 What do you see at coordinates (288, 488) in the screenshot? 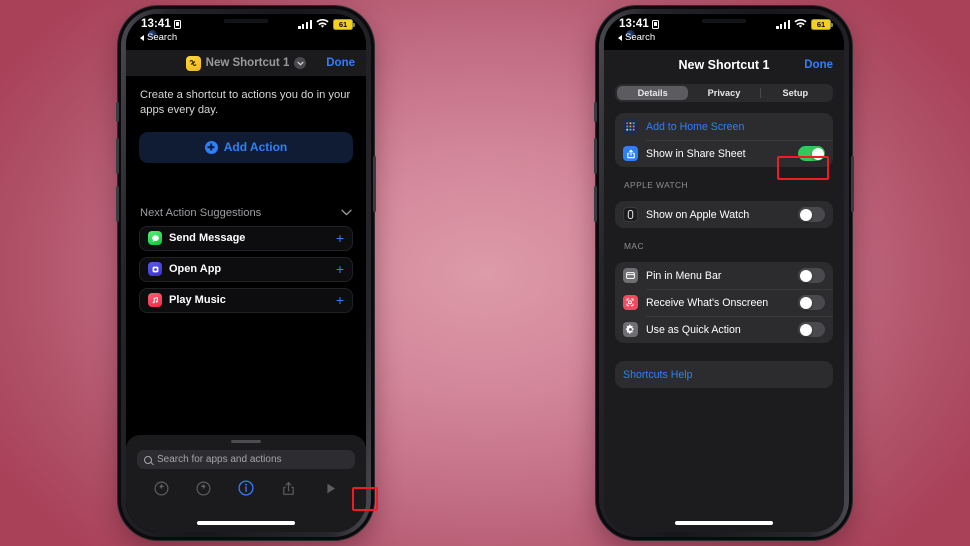
I see `share-icon` at bounding box center [288, 488].